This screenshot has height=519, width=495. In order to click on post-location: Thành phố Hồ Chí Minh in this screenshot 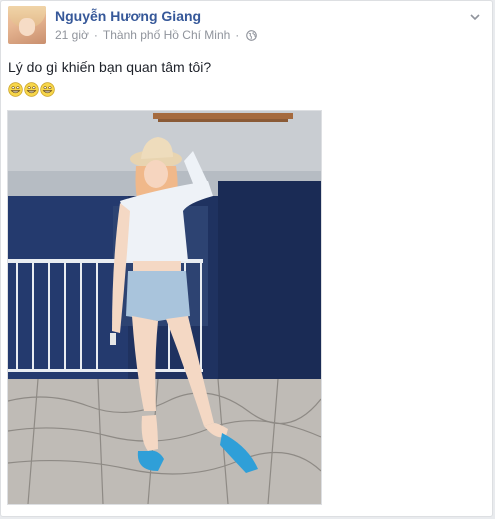, I will do `click(166, 35)`.